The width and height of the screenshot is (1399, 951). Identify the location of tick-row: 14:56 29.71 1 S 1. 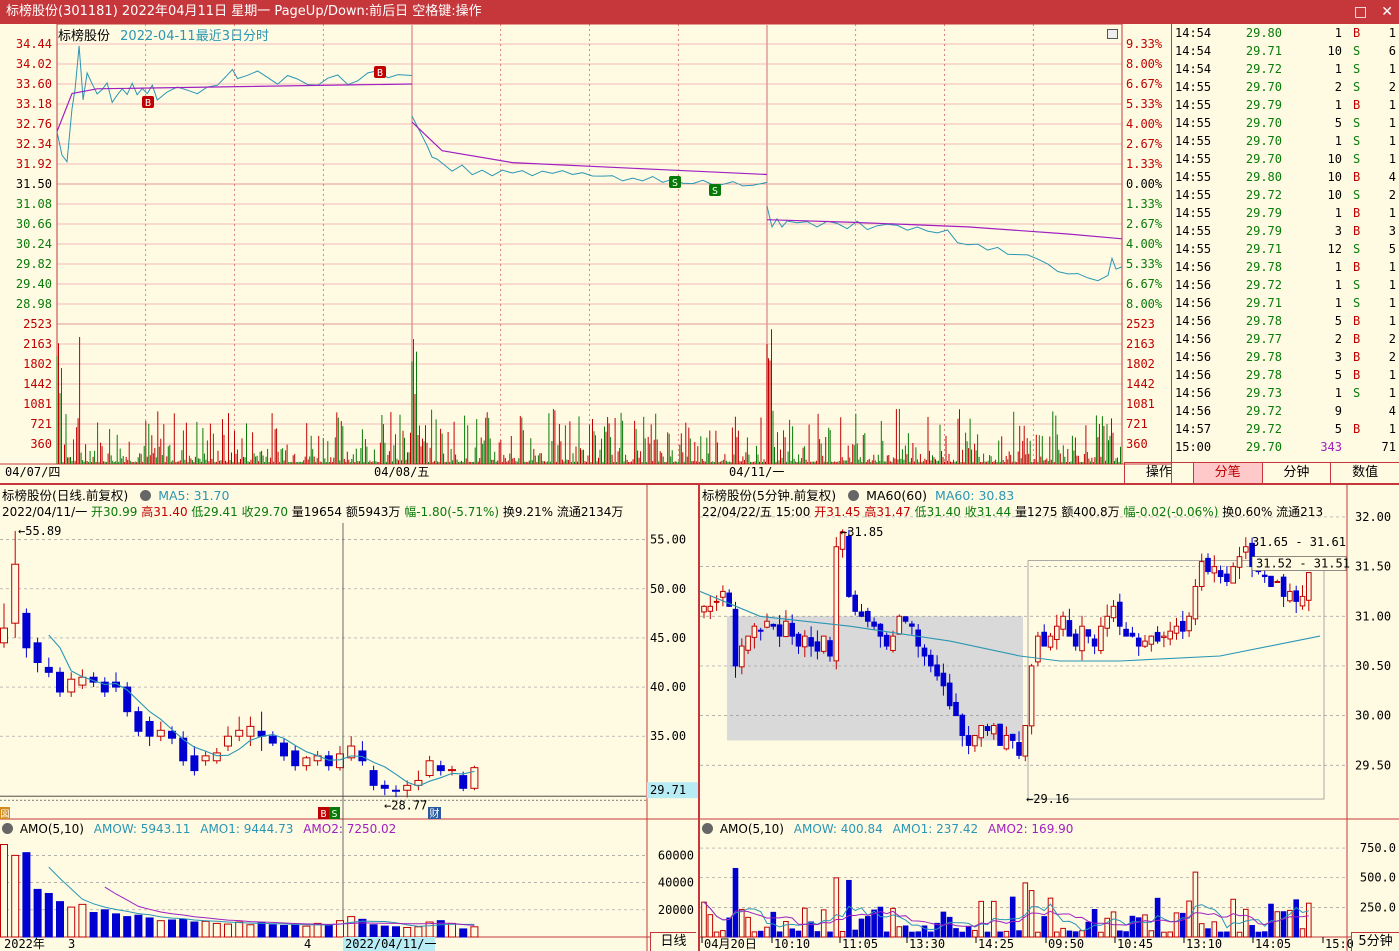
(1285, 303).